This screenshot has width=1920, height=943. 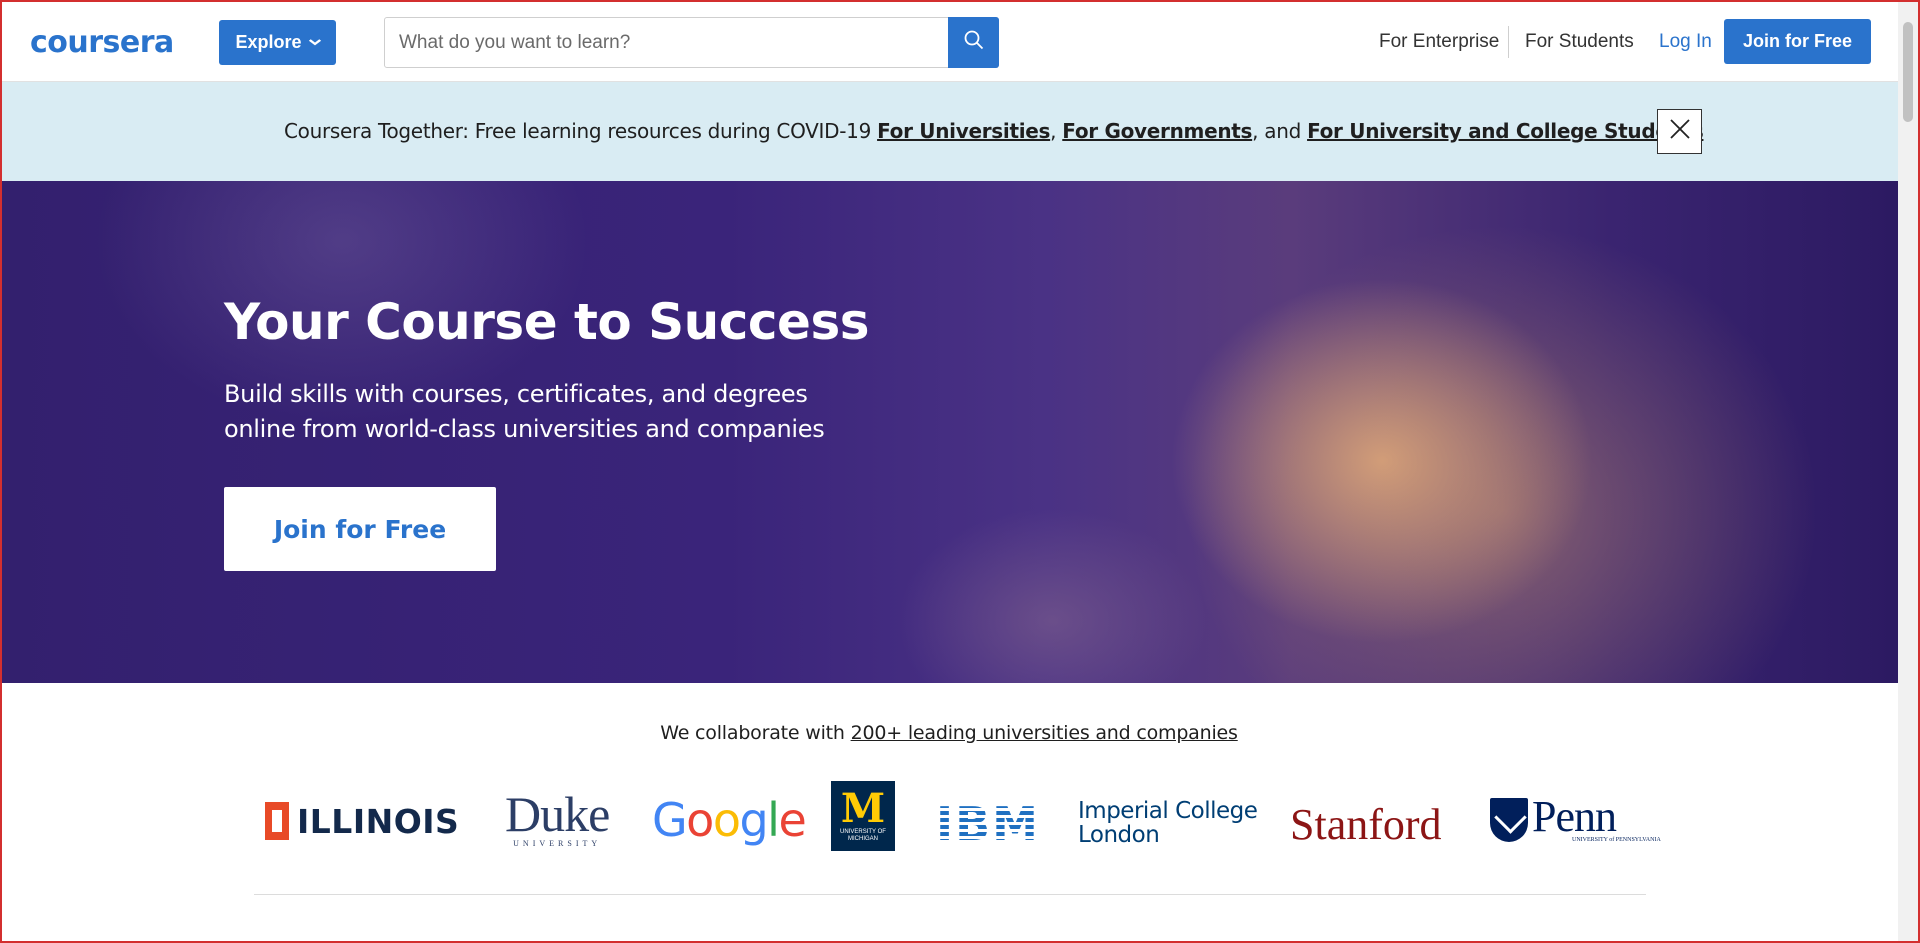 I want to click on duke-logo: Duke UNIVERSITY, so click(x=557, y=817).